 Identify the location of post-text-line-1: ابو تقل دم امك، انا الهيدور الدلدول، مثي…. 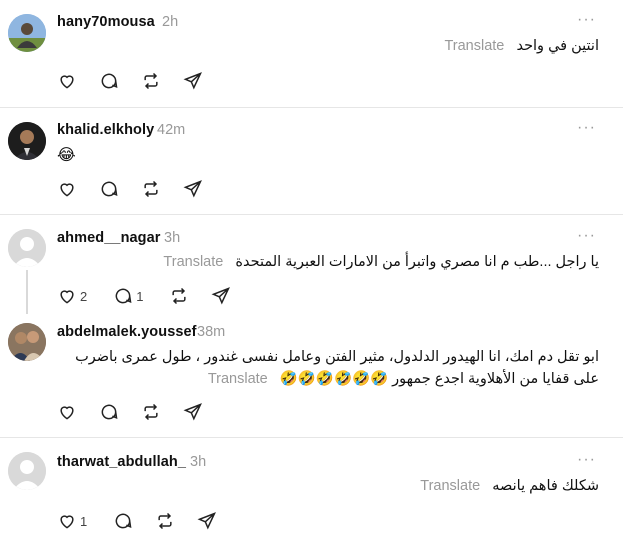
(337, 357).